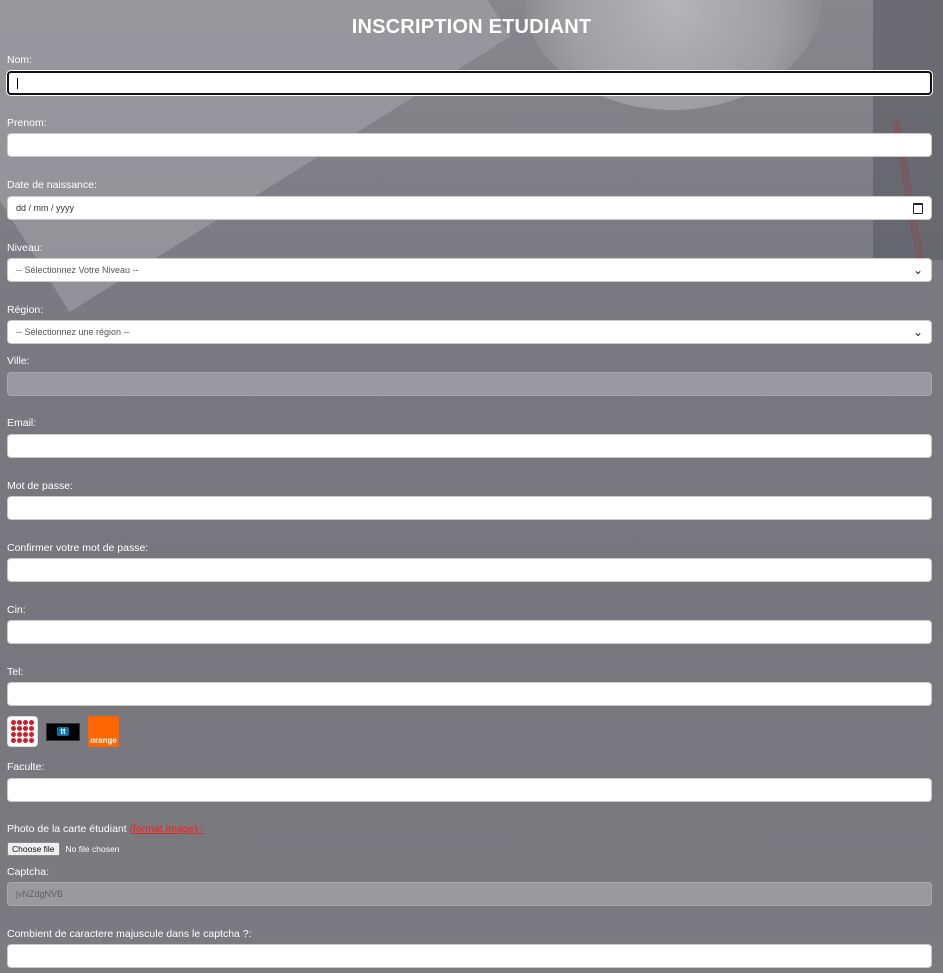 The image size is (943, 973). What do you see at coordinates (22, 423) in the screenshot?
I see `email-label: Email:` at bounding box center [22, 423].